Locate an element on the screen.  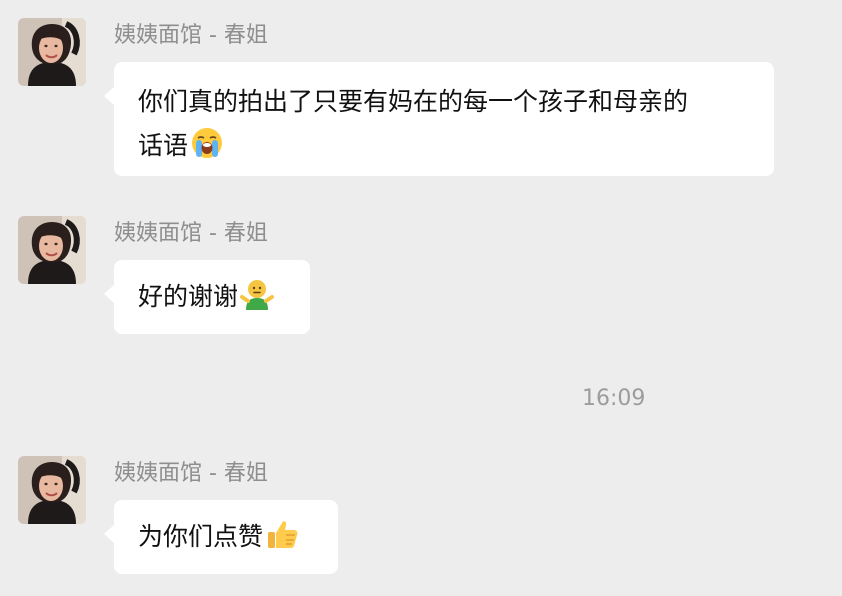
message-text-line-1: 你们真的拍出了只要有妈在的每一个孩子和母亲的 is located at coordinates (413, 101).